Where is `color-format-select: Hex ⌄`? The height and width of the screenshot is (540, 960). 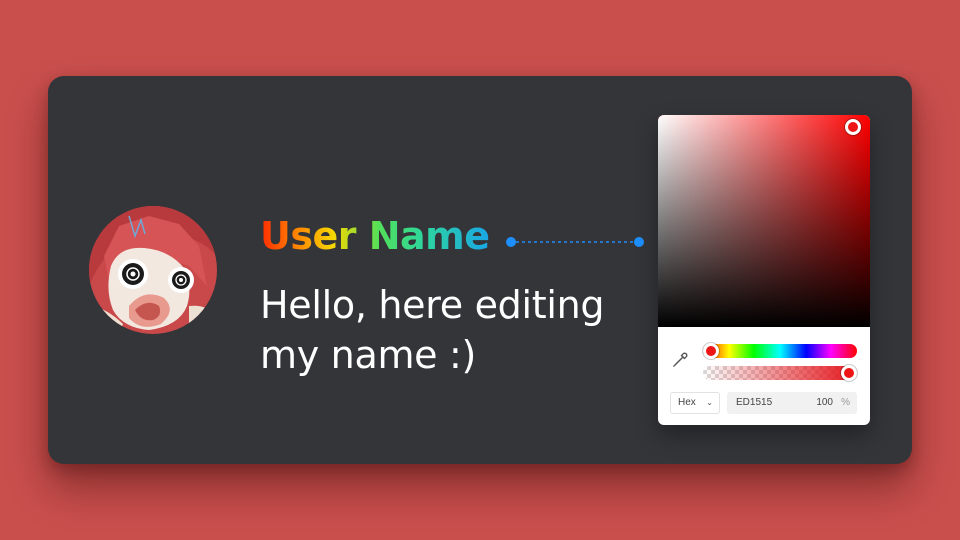
color-format-select: Hex ⌄ is located at coordinates (695, 403).